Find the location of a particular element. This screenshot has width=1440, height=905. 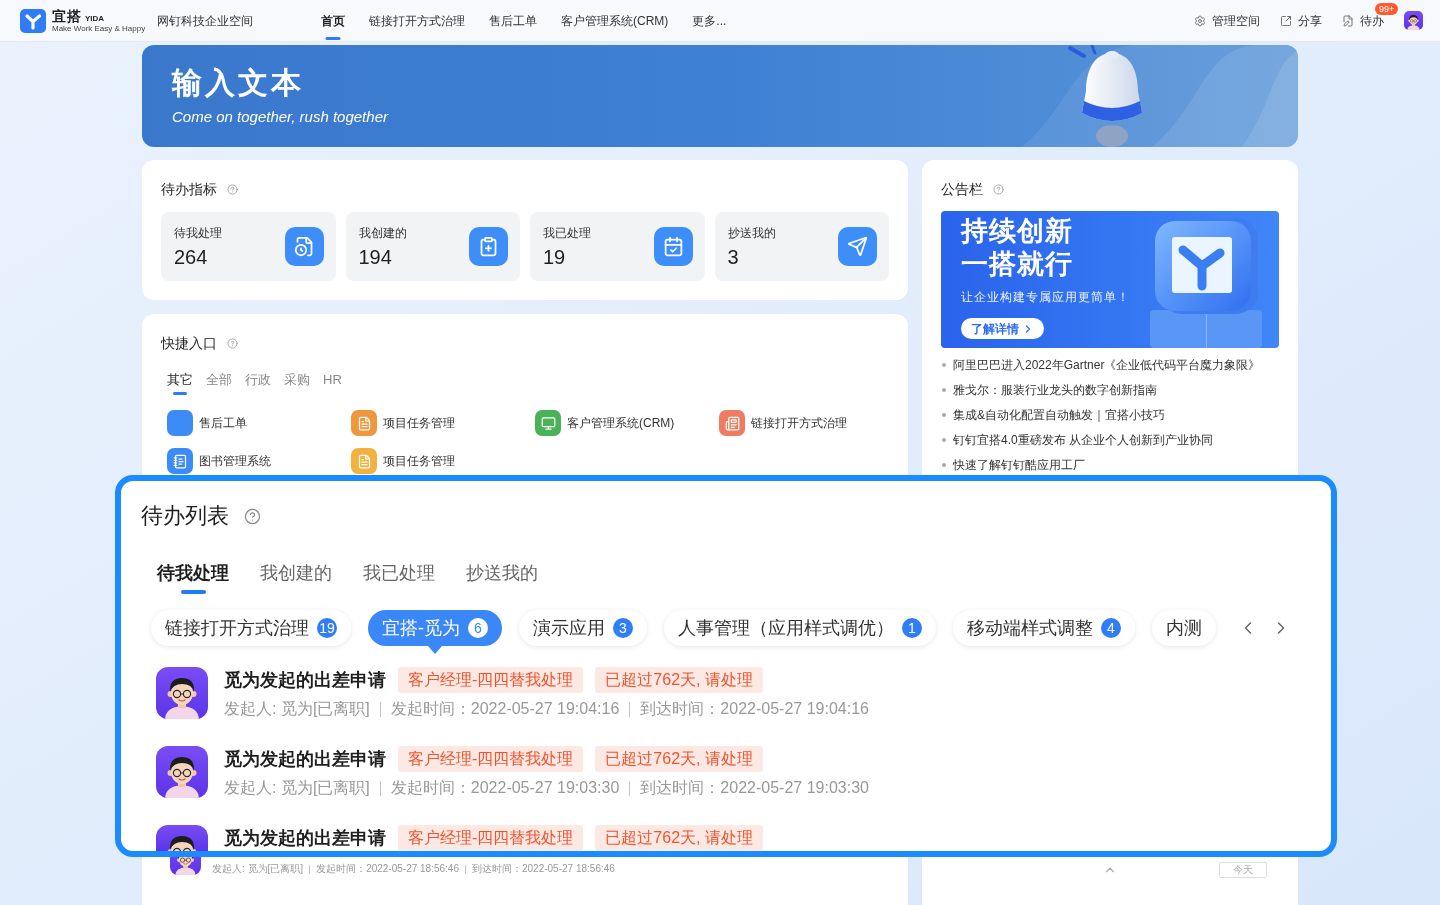

list-tab: 我创建的 is located at coordinates (296, 577).